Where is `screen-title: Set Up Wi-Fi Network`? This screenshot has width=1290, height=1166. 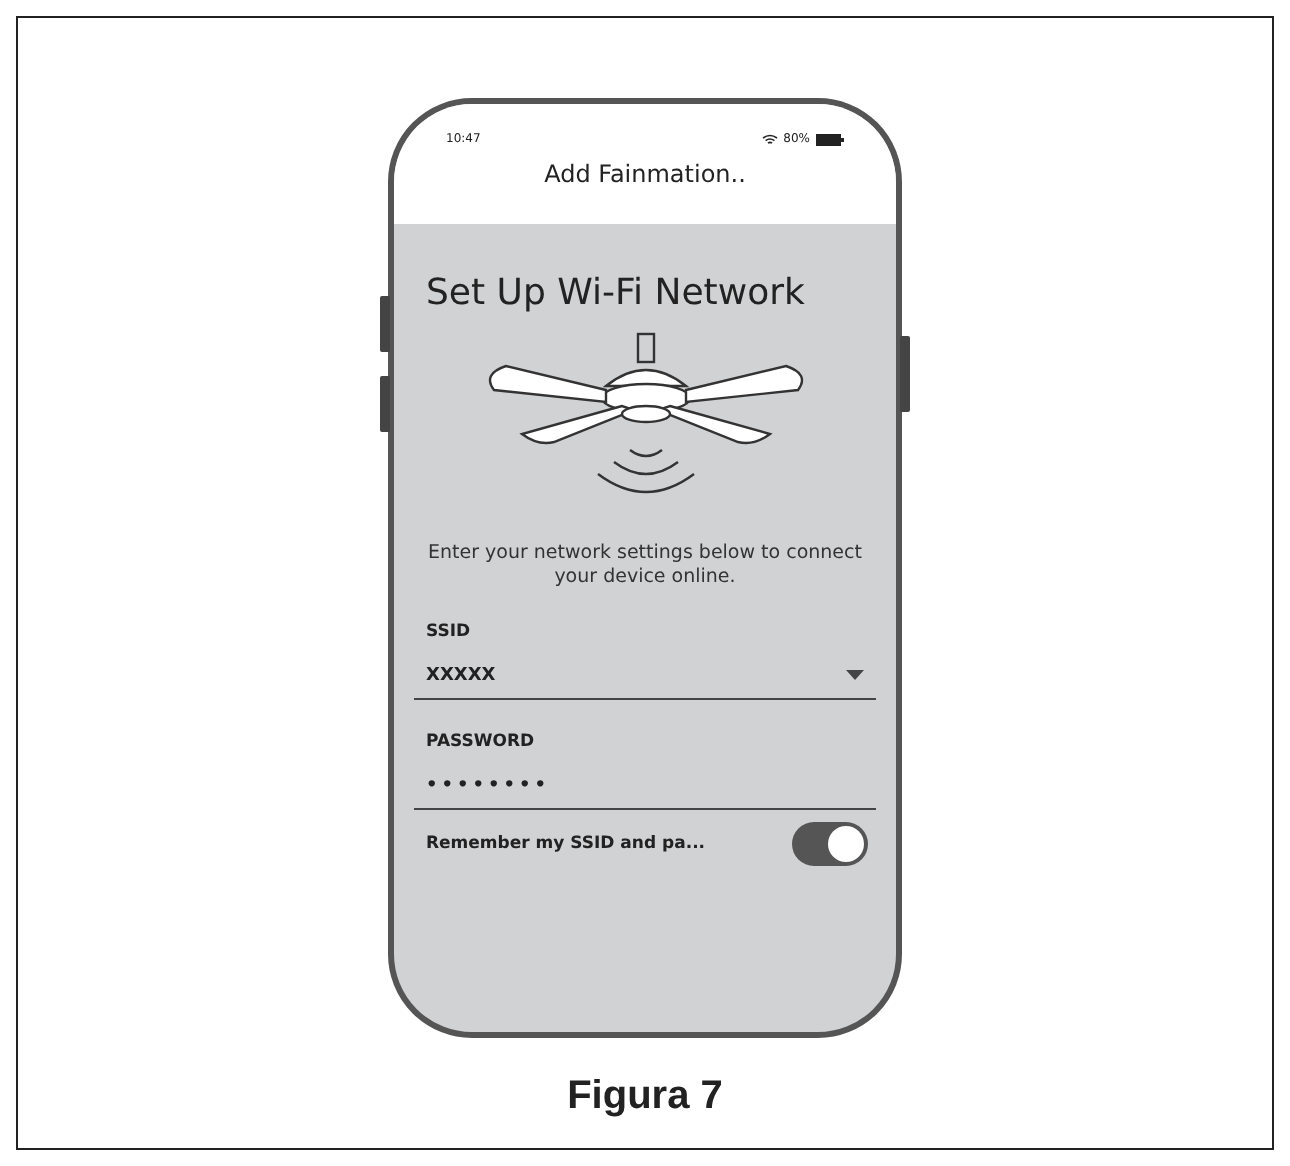
screen-title: Set Up Wi-Fi Network is located at coordinates (616, 293).